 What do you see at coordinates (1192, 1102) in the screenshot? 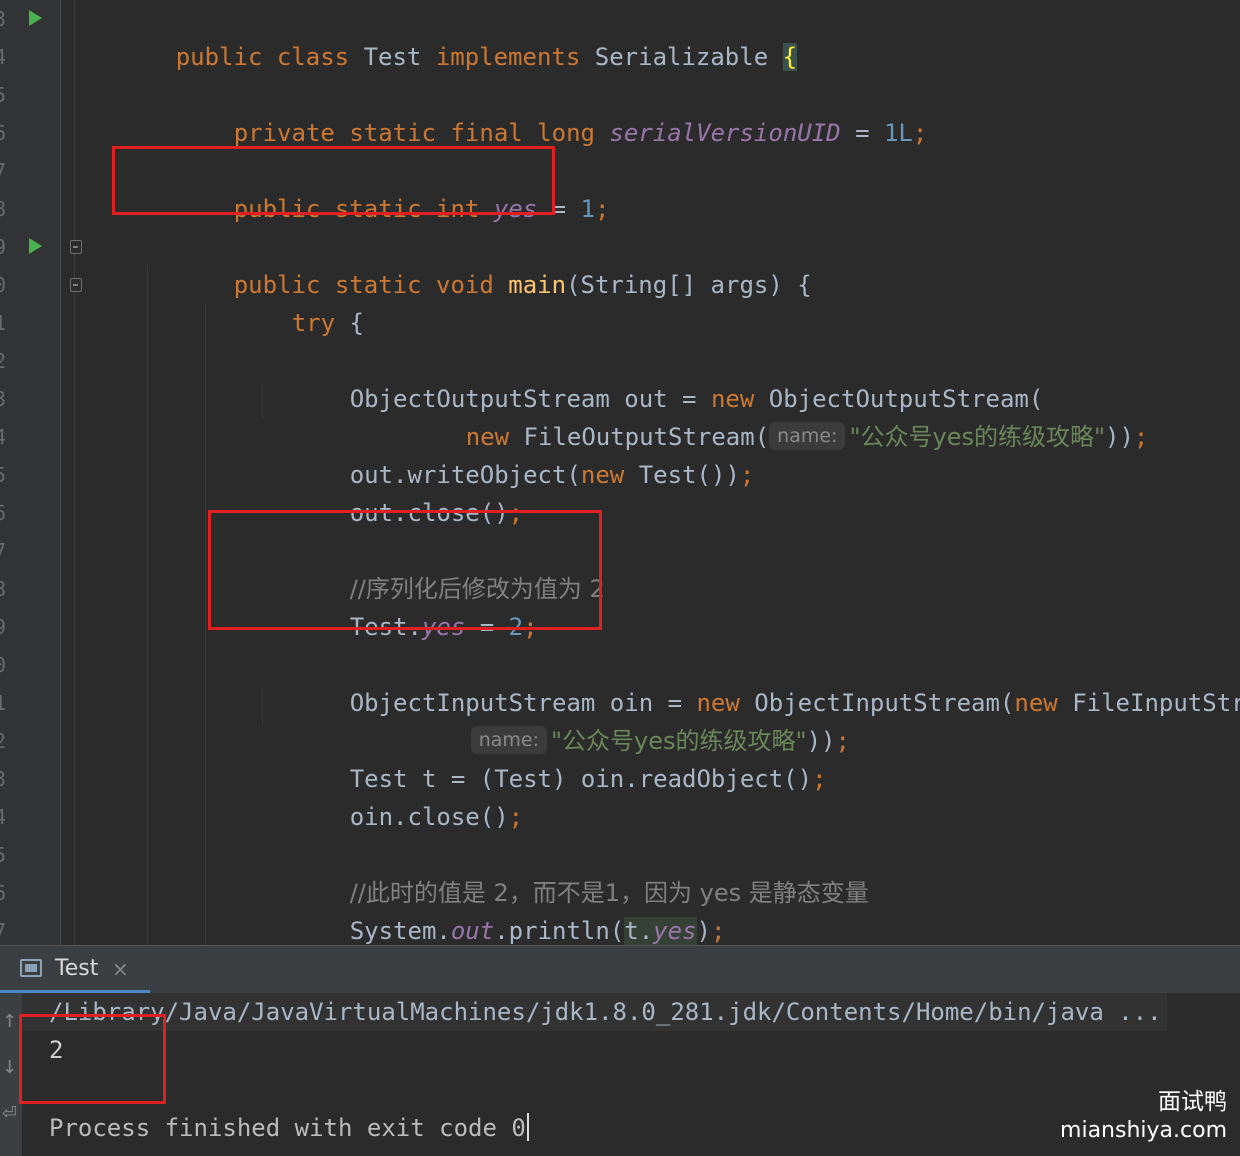
I see `watermark-title: 面试鸭` at bounding box center [1192, 1102].